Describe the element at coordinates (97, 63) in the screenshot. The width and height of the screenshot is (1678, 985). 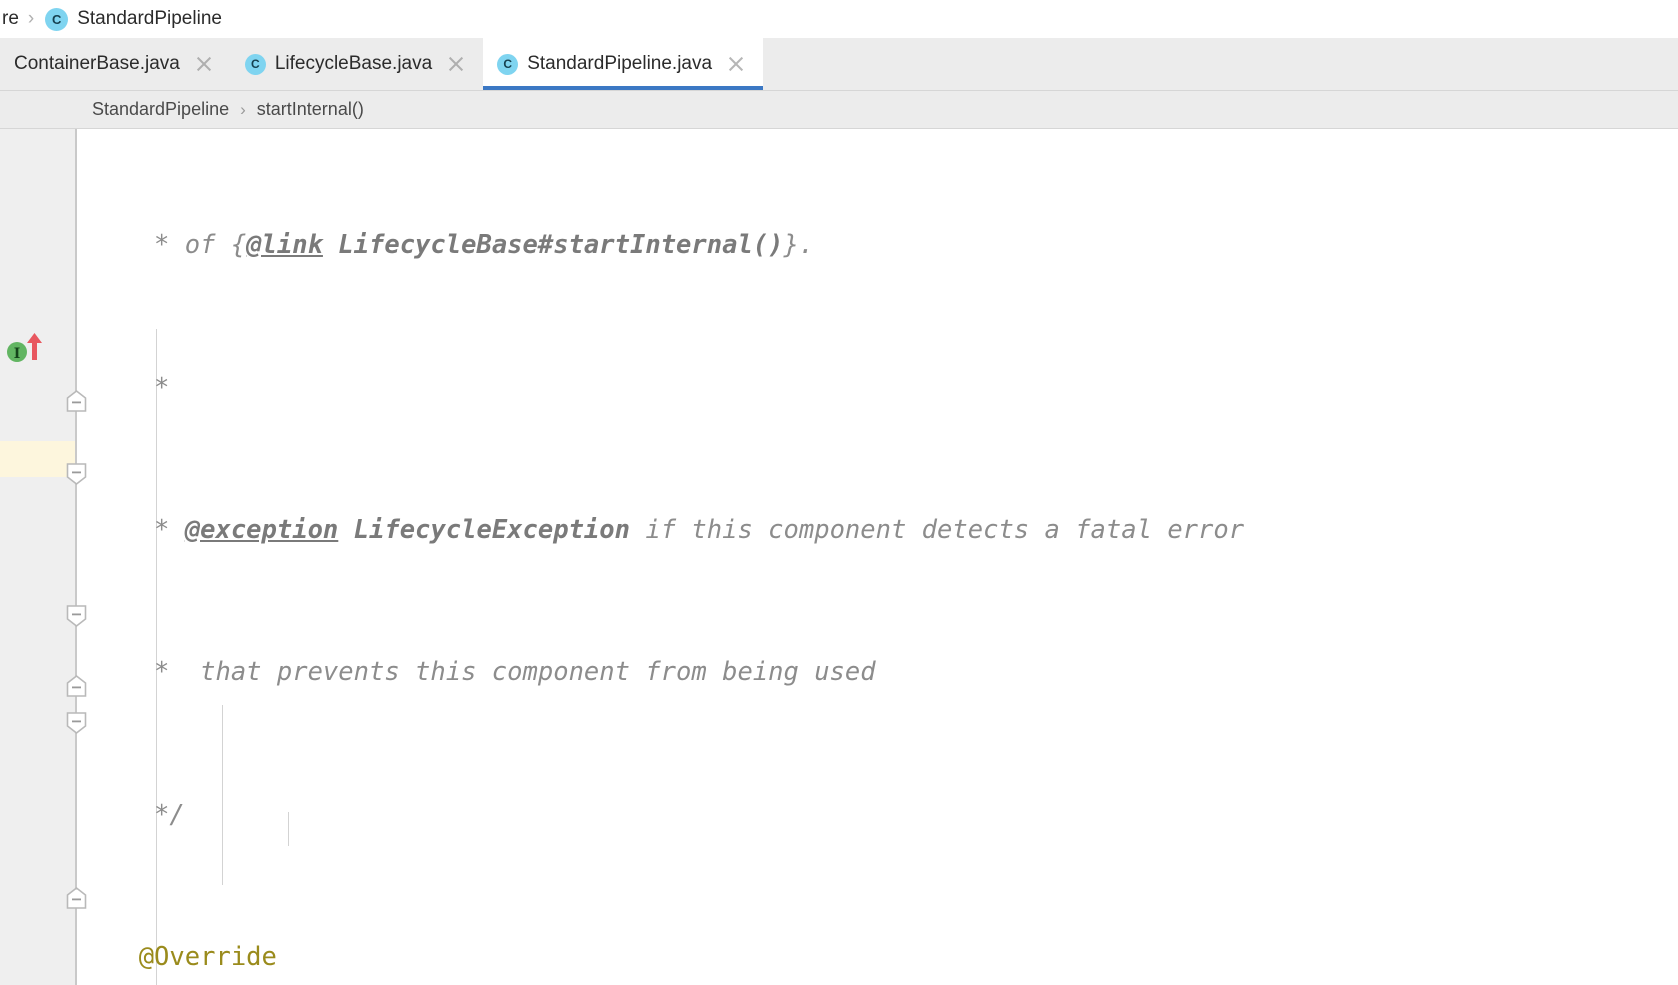
I see `tab-label: ContainerBase.java` at that location.